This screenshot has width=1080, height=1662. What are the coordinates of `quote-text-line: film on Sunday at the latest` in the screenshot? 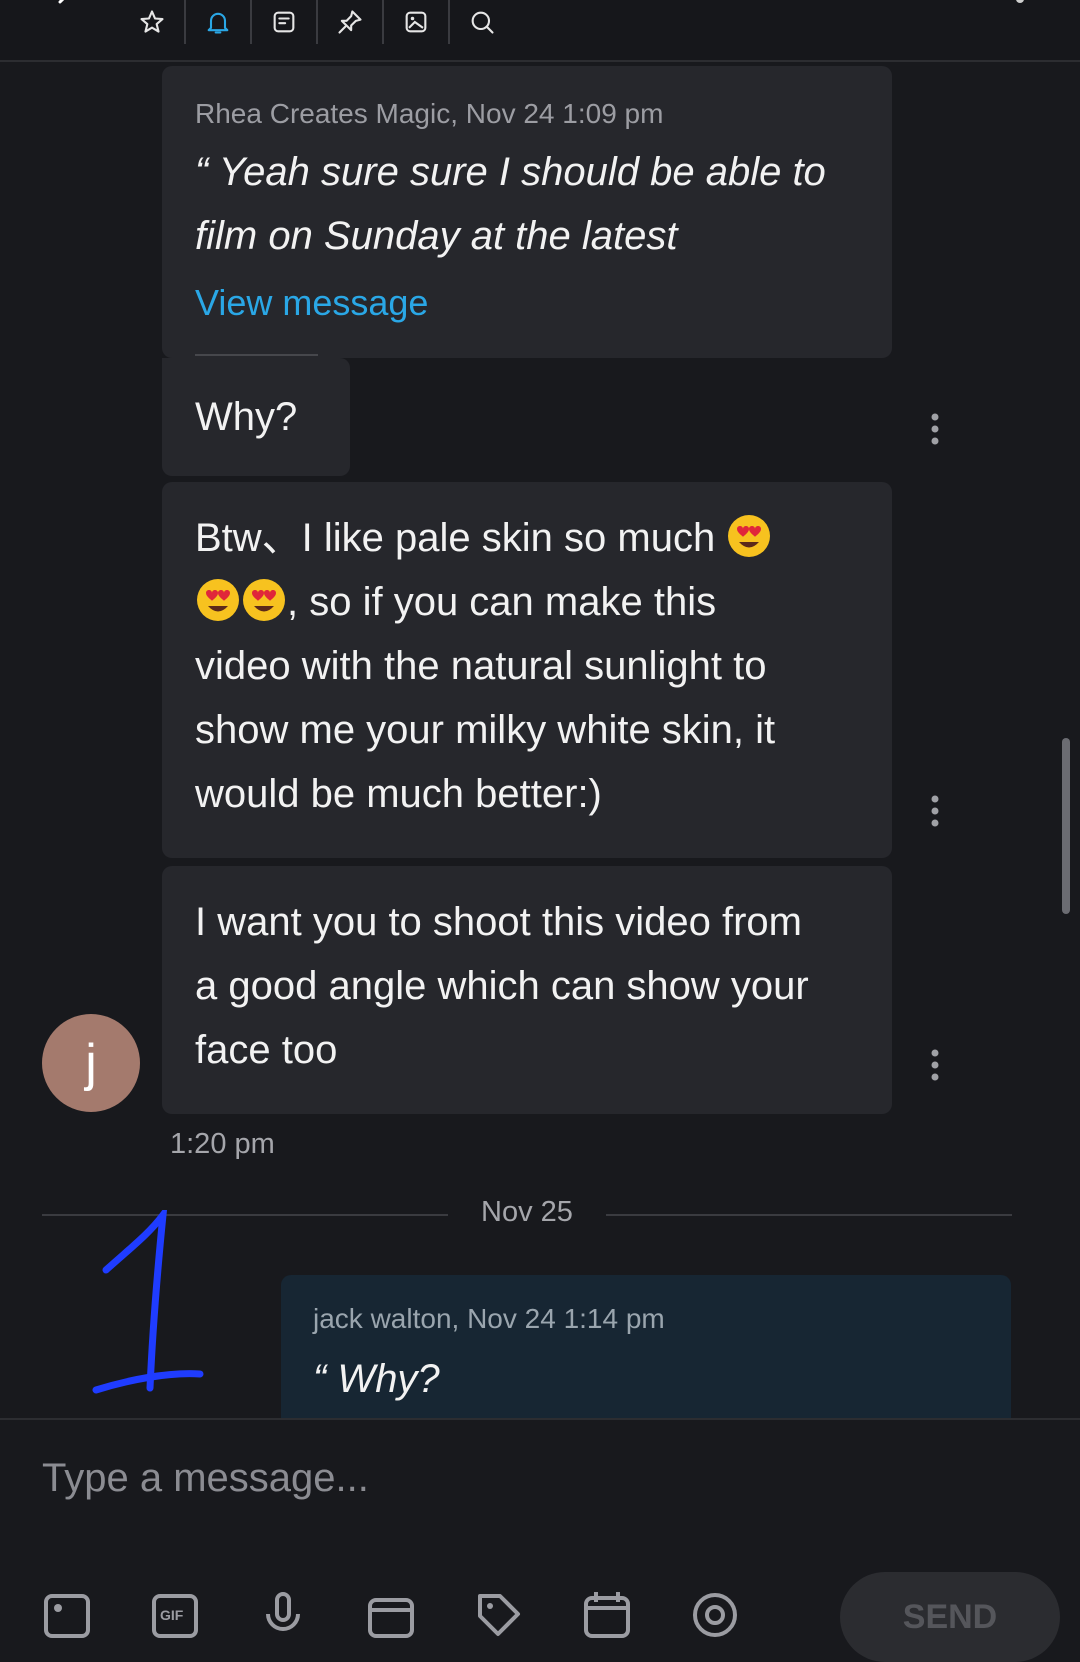 It's located at (436, 236).